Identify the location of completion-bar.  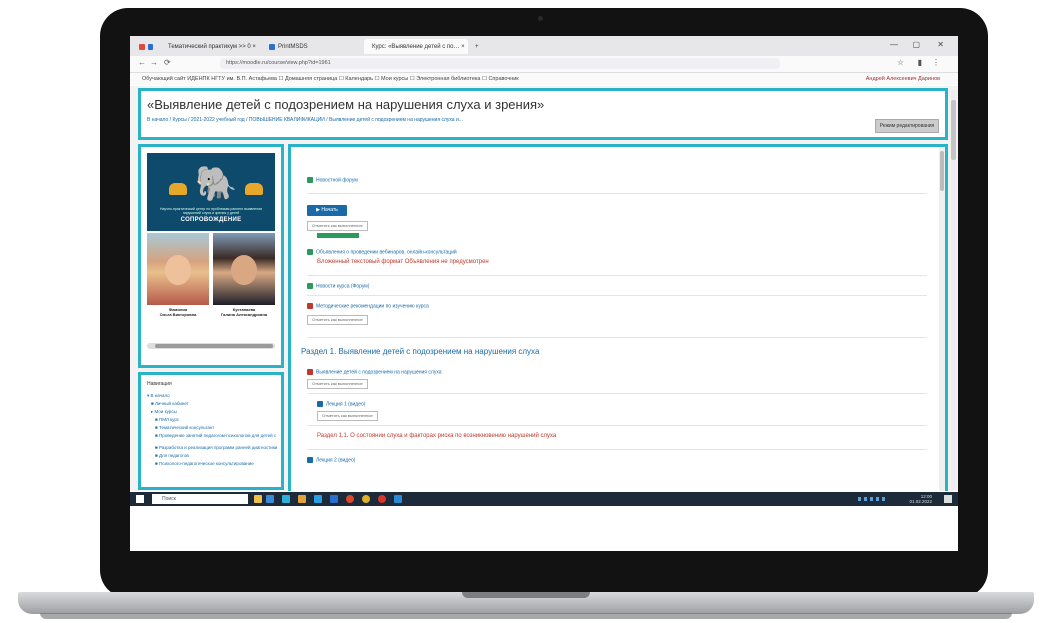
(338, 235).